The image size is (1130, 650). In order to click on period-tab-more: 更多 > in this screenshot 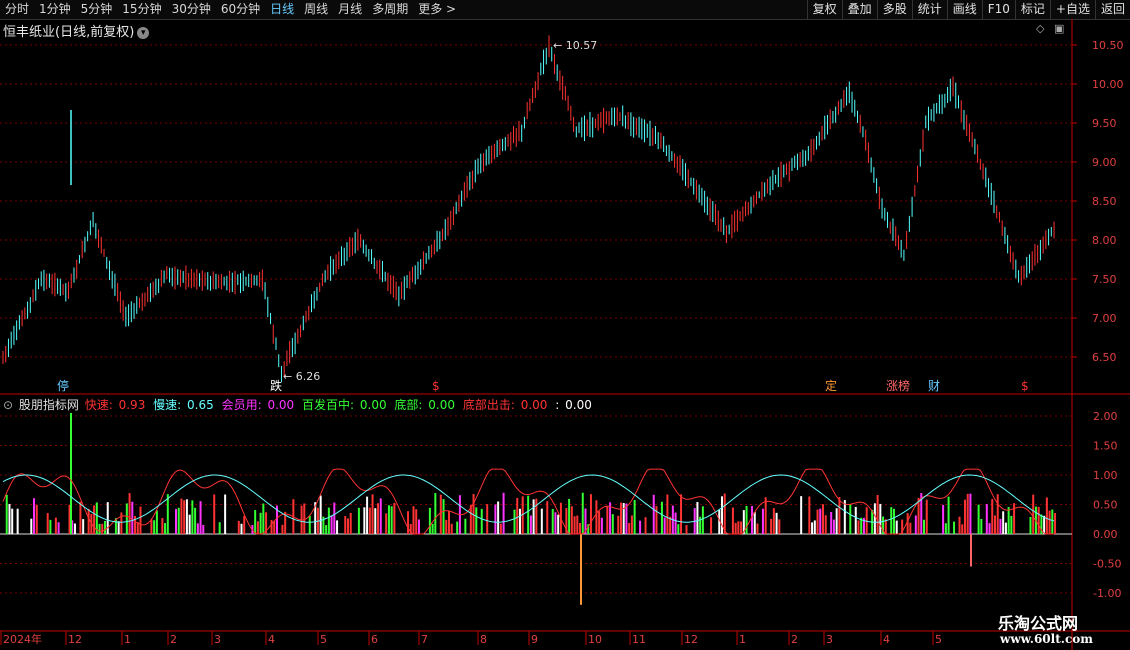, I will do `click(437, 9)`.